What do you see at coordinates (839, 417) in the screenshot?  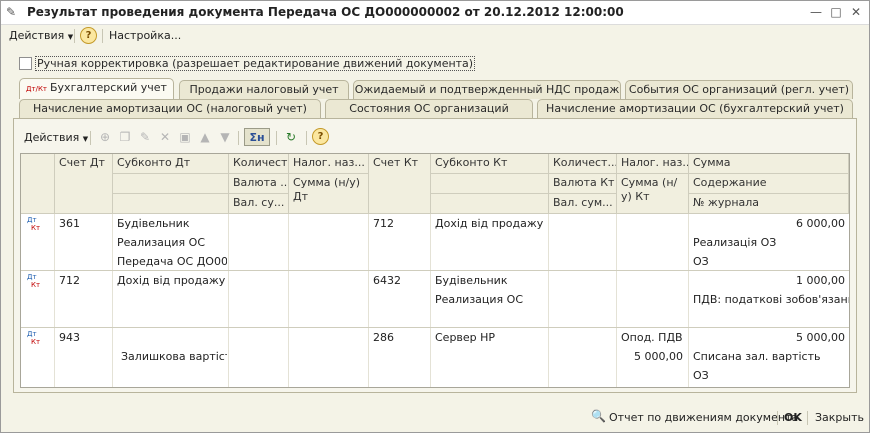 I see `close-button: Закрыть` at bounding box center [839, 417].